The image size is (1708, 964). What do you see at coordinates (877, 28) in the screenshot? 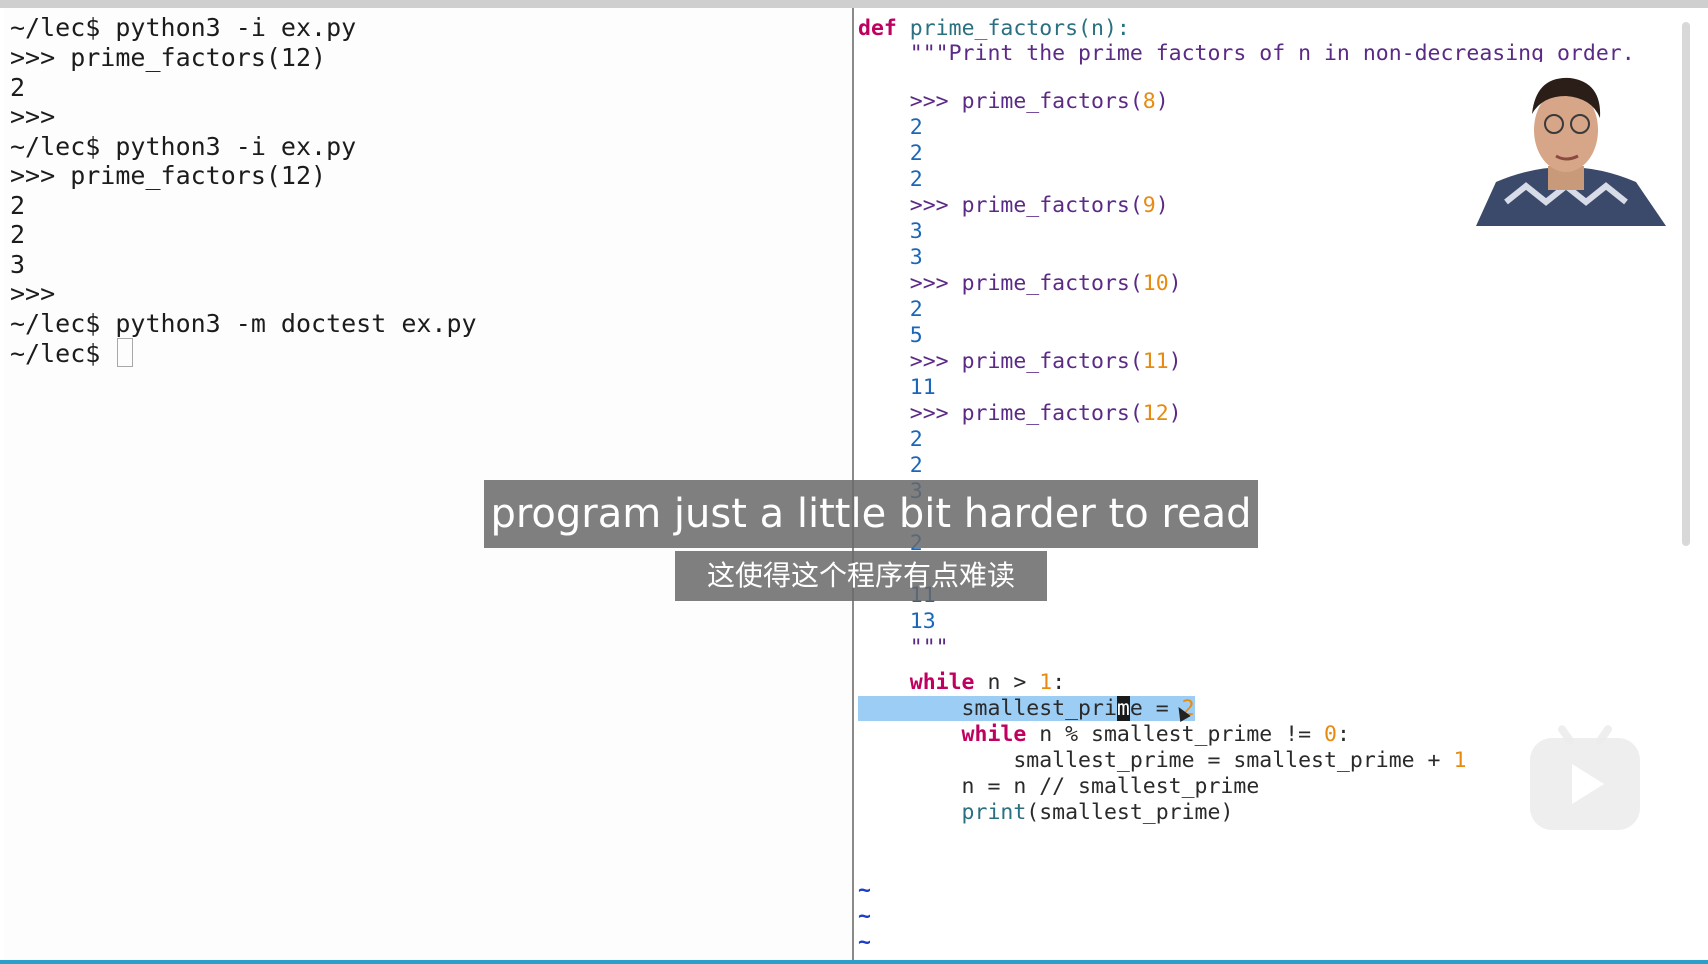
I see `def-keyword: def` at bounding box center [877, 28].